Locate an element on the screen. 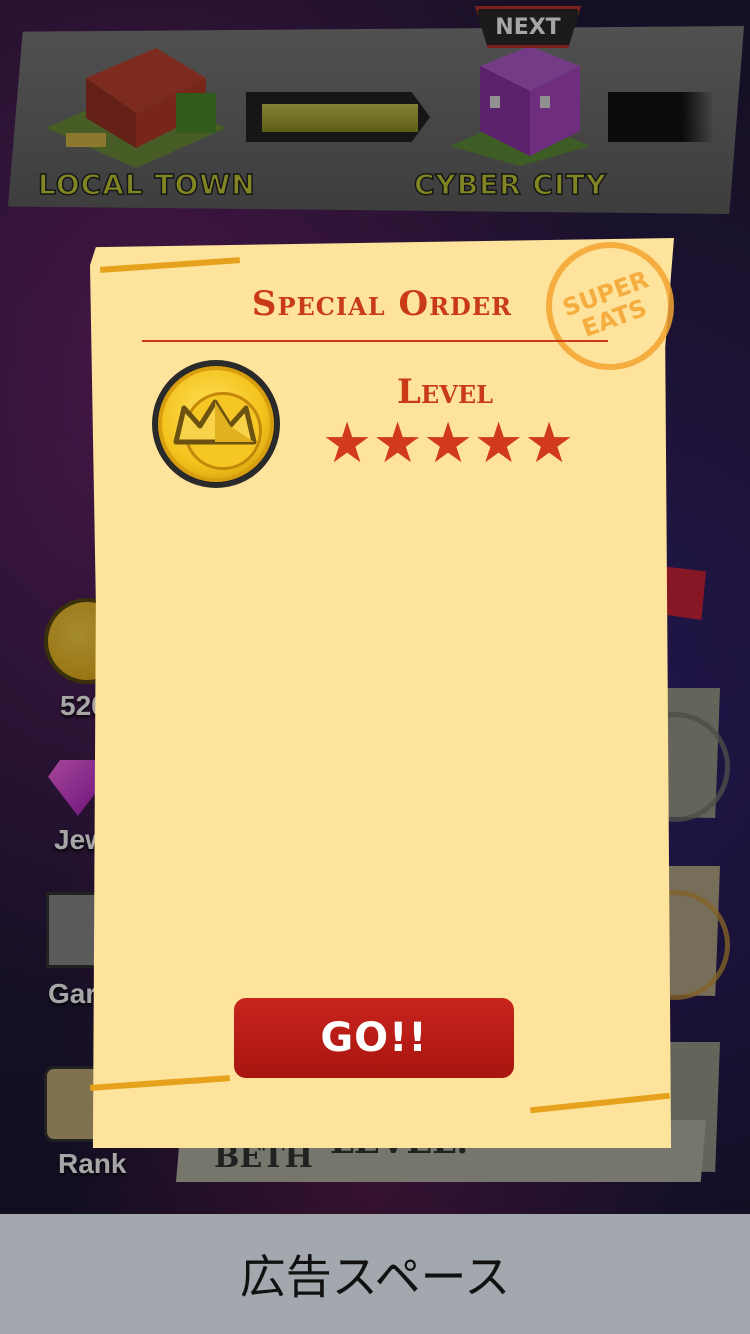 Image resolution: width=750 pixels, height=1334 pixels. crown-icon is located at coordinates (215, 422).